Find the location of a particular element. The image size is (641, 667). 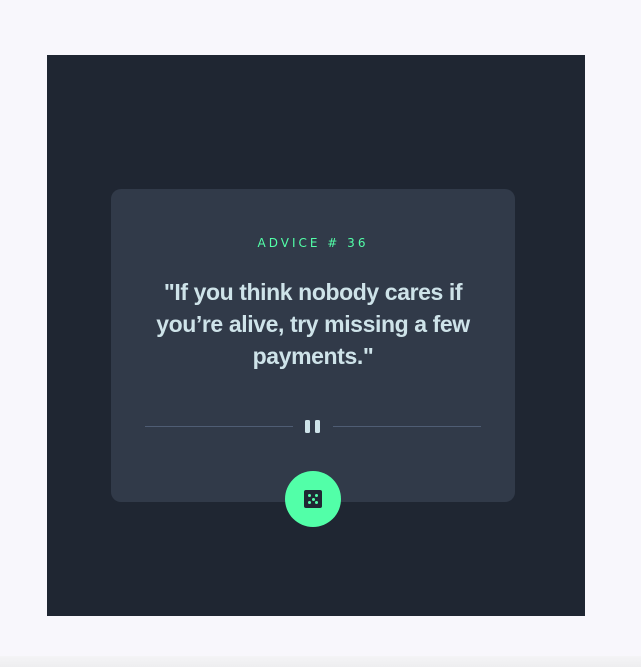

new-advice-button is located at coordinates (313, 499).